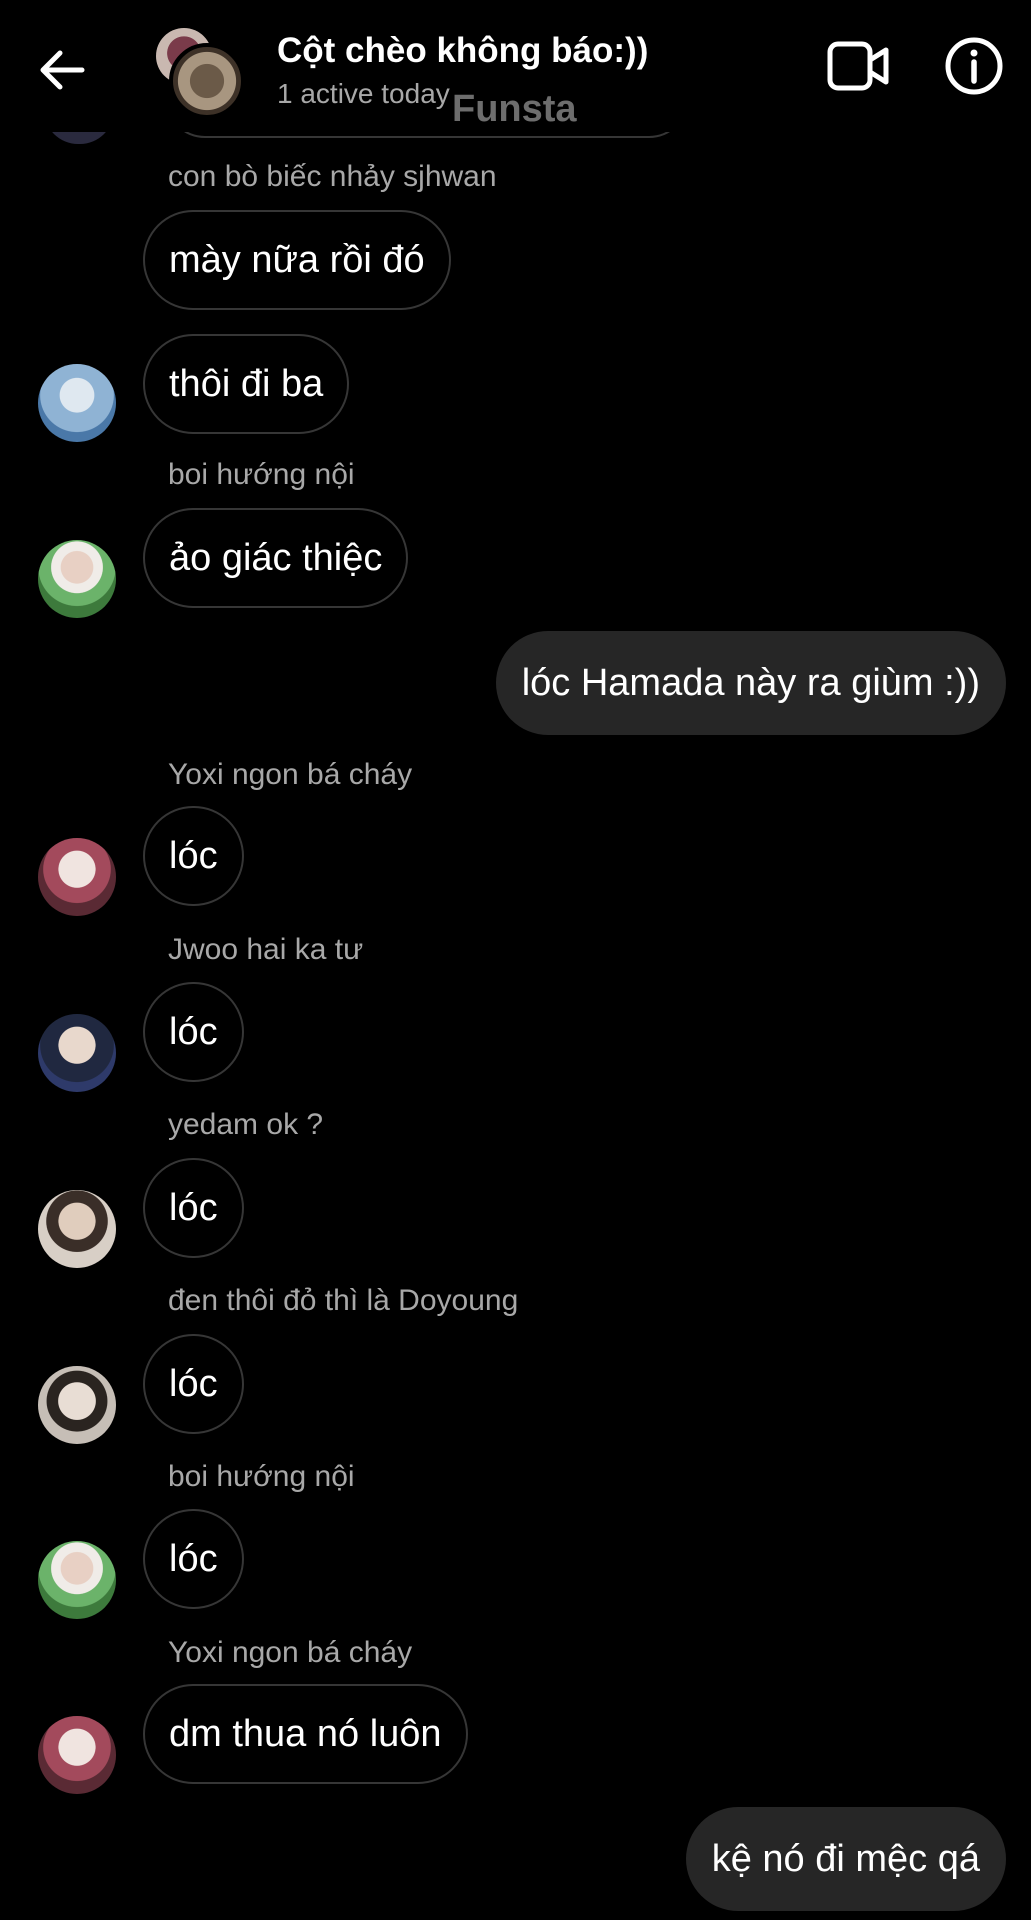  What do you see at coordinates (207, 81) in the screenshot?
I see `group-avatar-front` at bounding box center [207, 81].